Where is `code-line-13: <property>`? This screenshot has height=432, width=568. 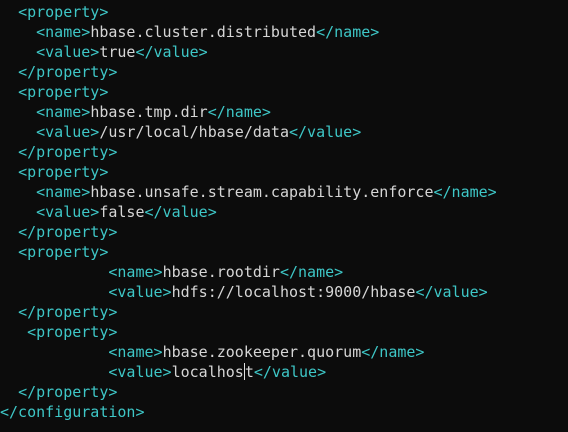 code-line-13: <property> is located at coordinates (284, 252).